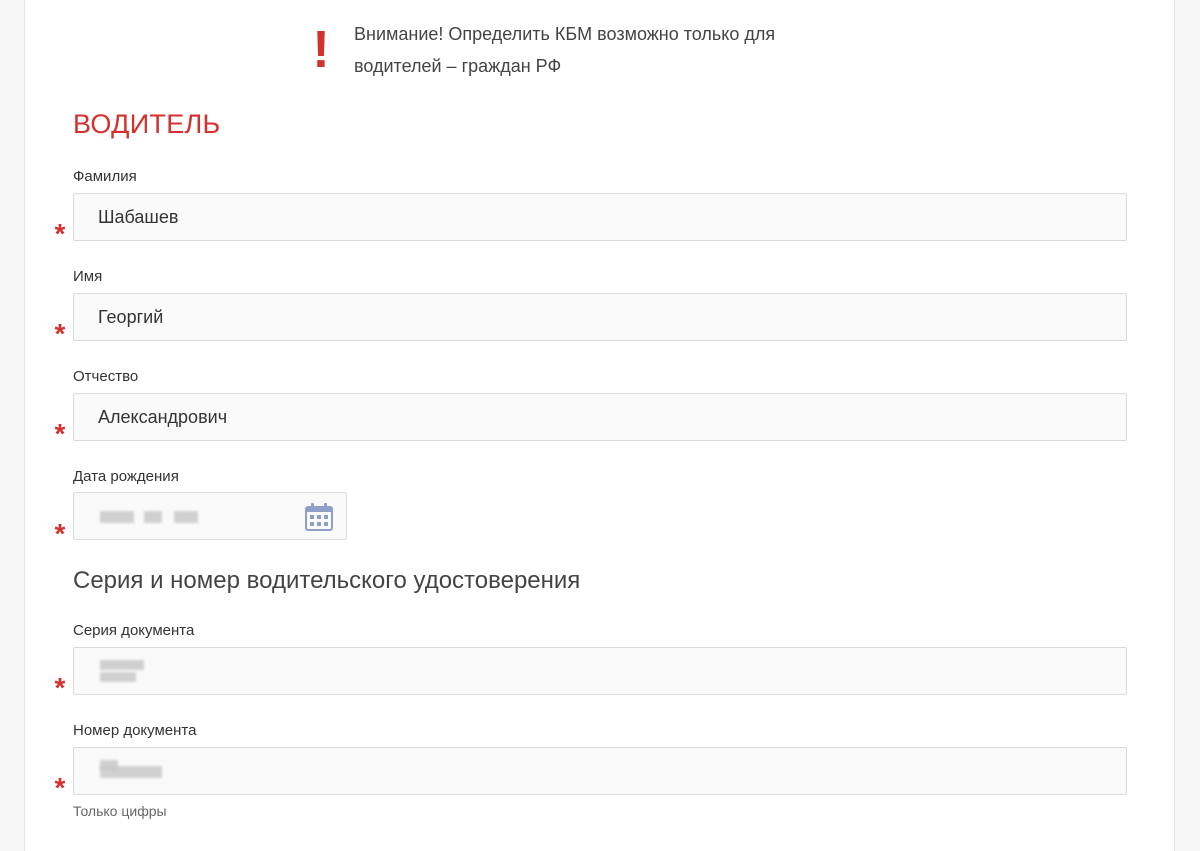  Describe the element at coordinates (131, 317) in the screenshot. I see `first-name-value: Георгий` at that location.